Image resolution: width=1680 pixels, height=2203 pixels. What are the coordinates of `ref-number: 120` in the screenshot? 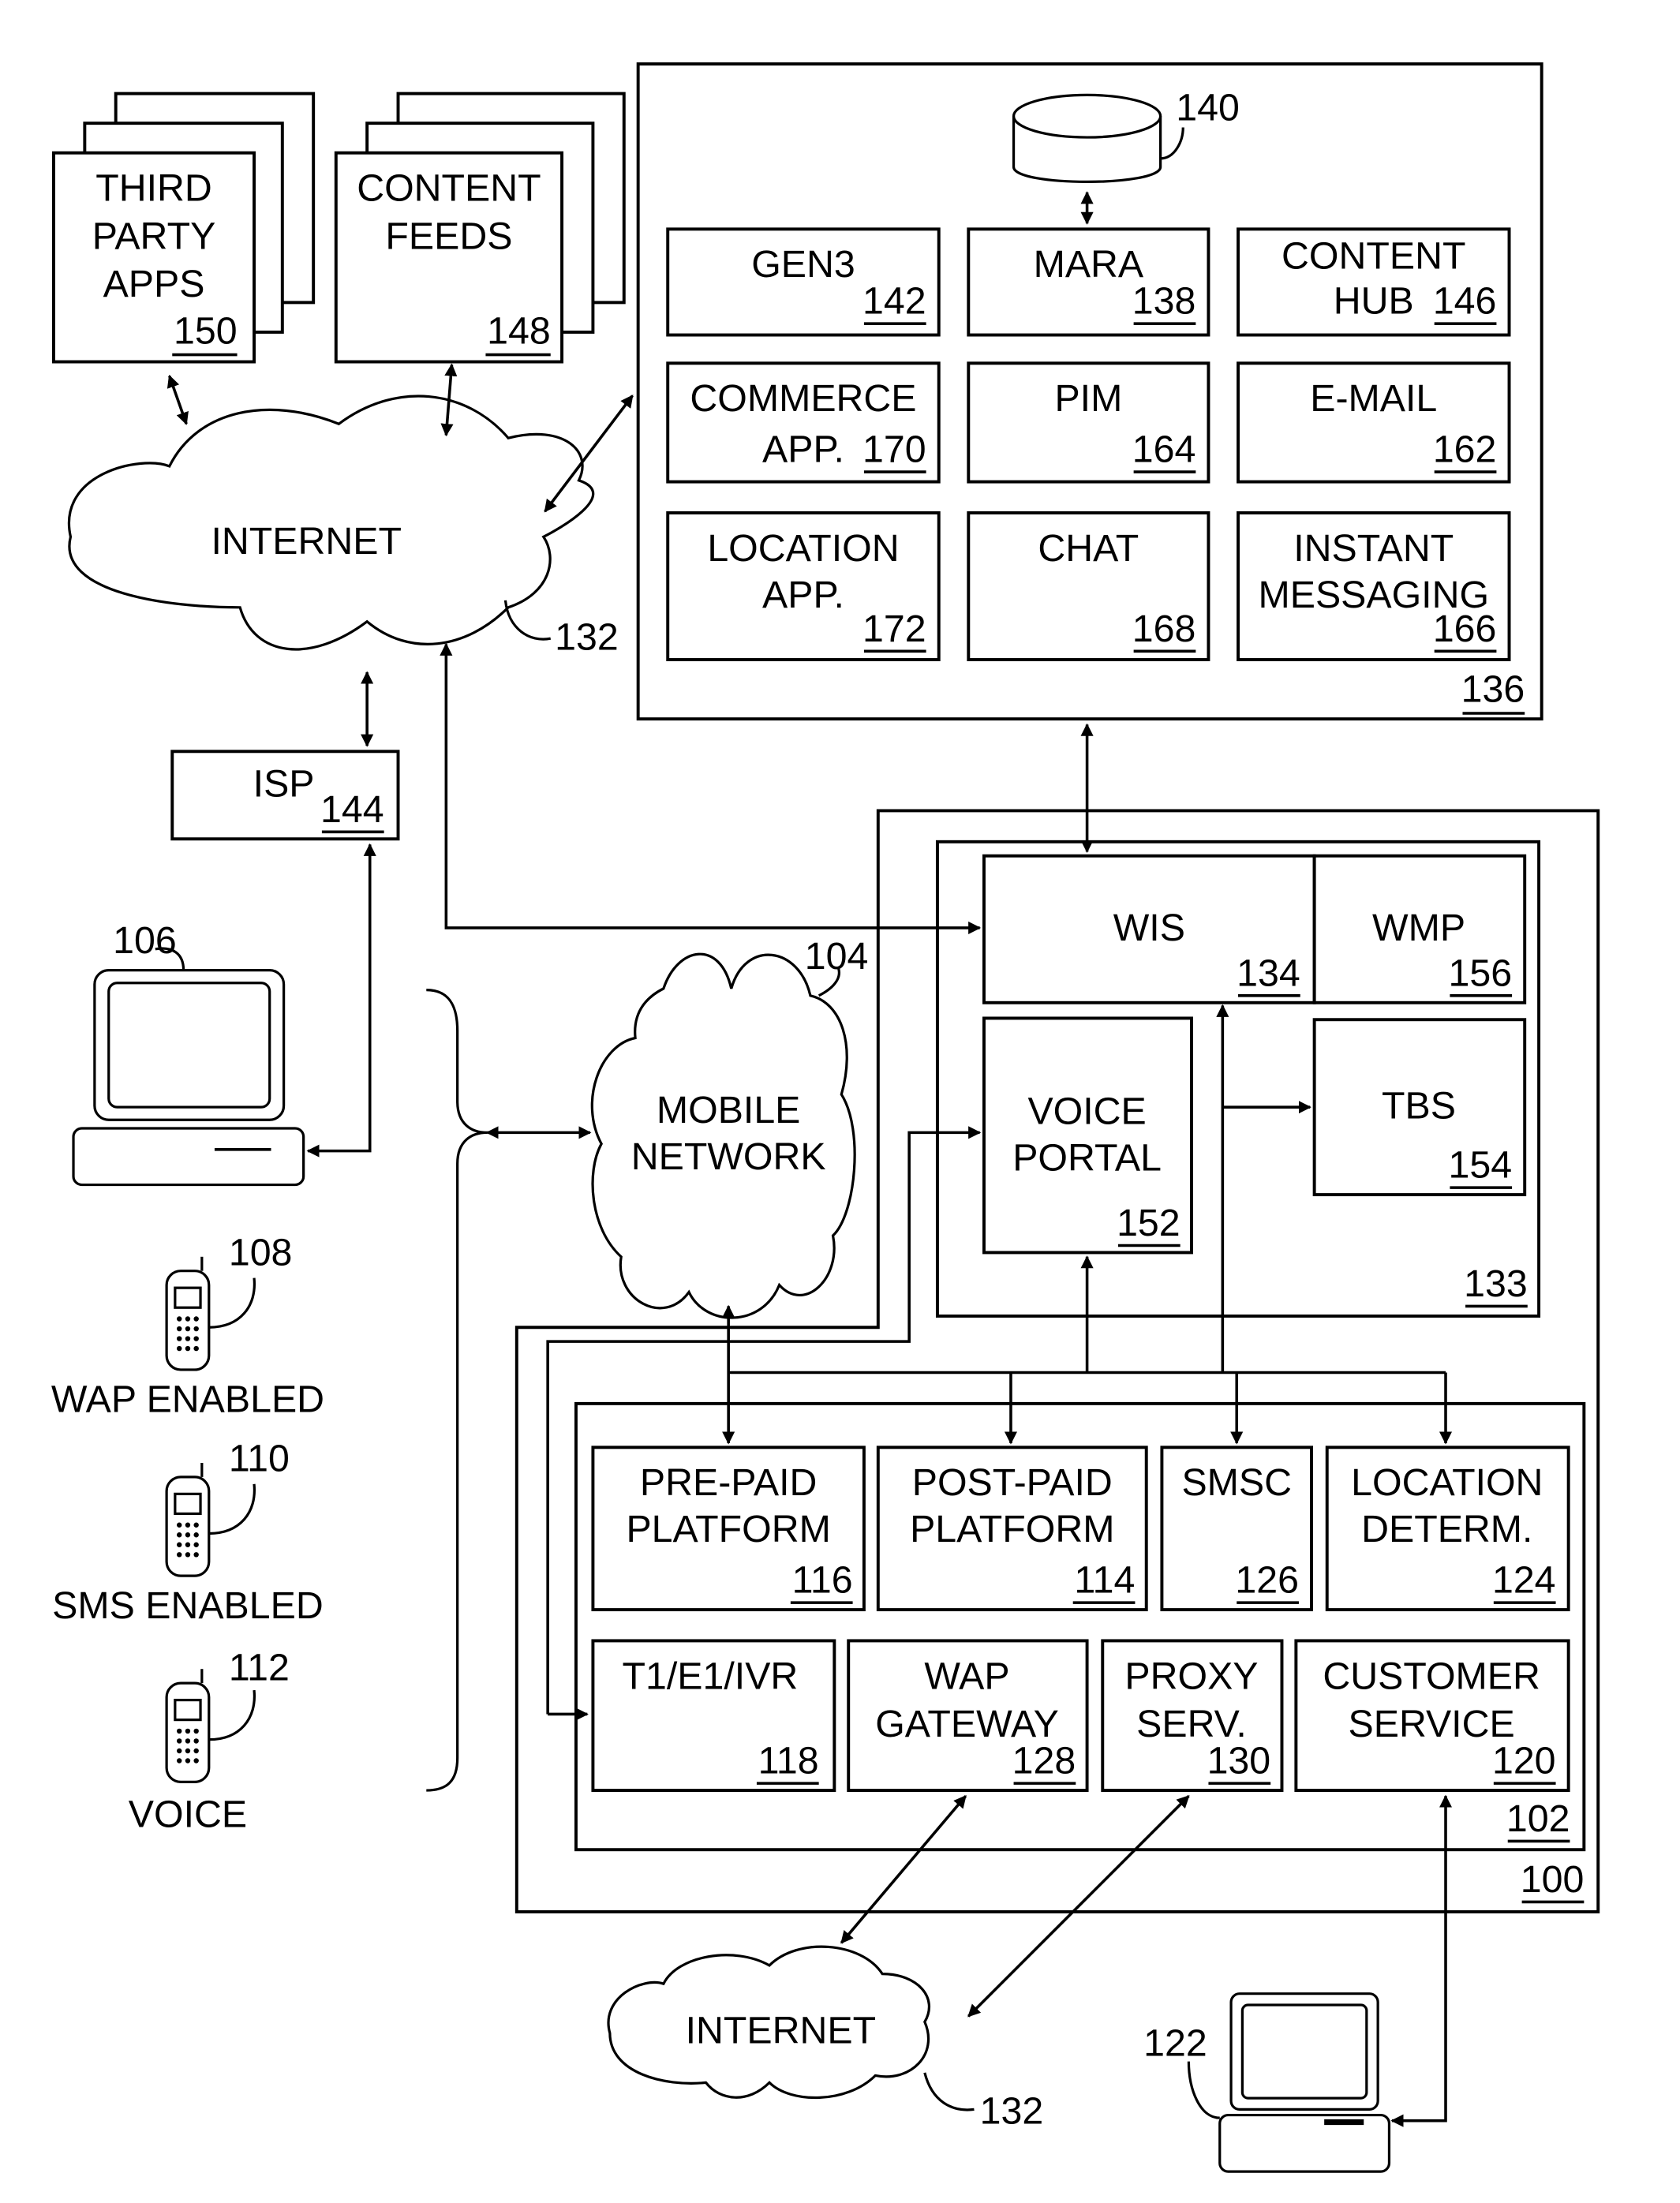 It's located at (1524, 1761).